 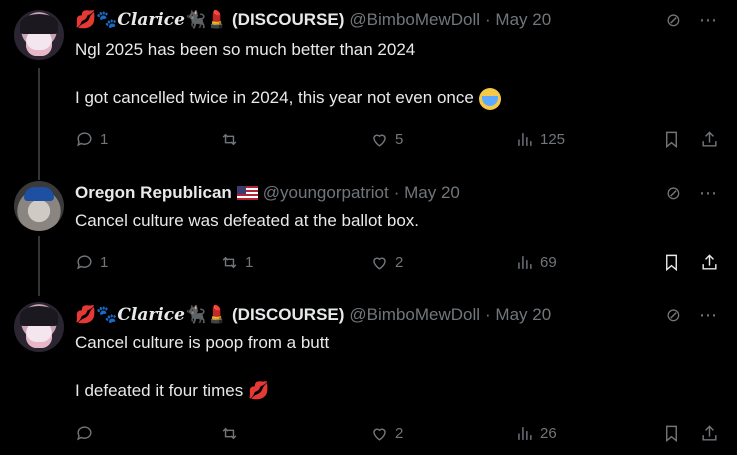 What do you see at coordinates (548, 262) in the screenshot?
I see `views-count: 69` at bounding box center [548, 262].